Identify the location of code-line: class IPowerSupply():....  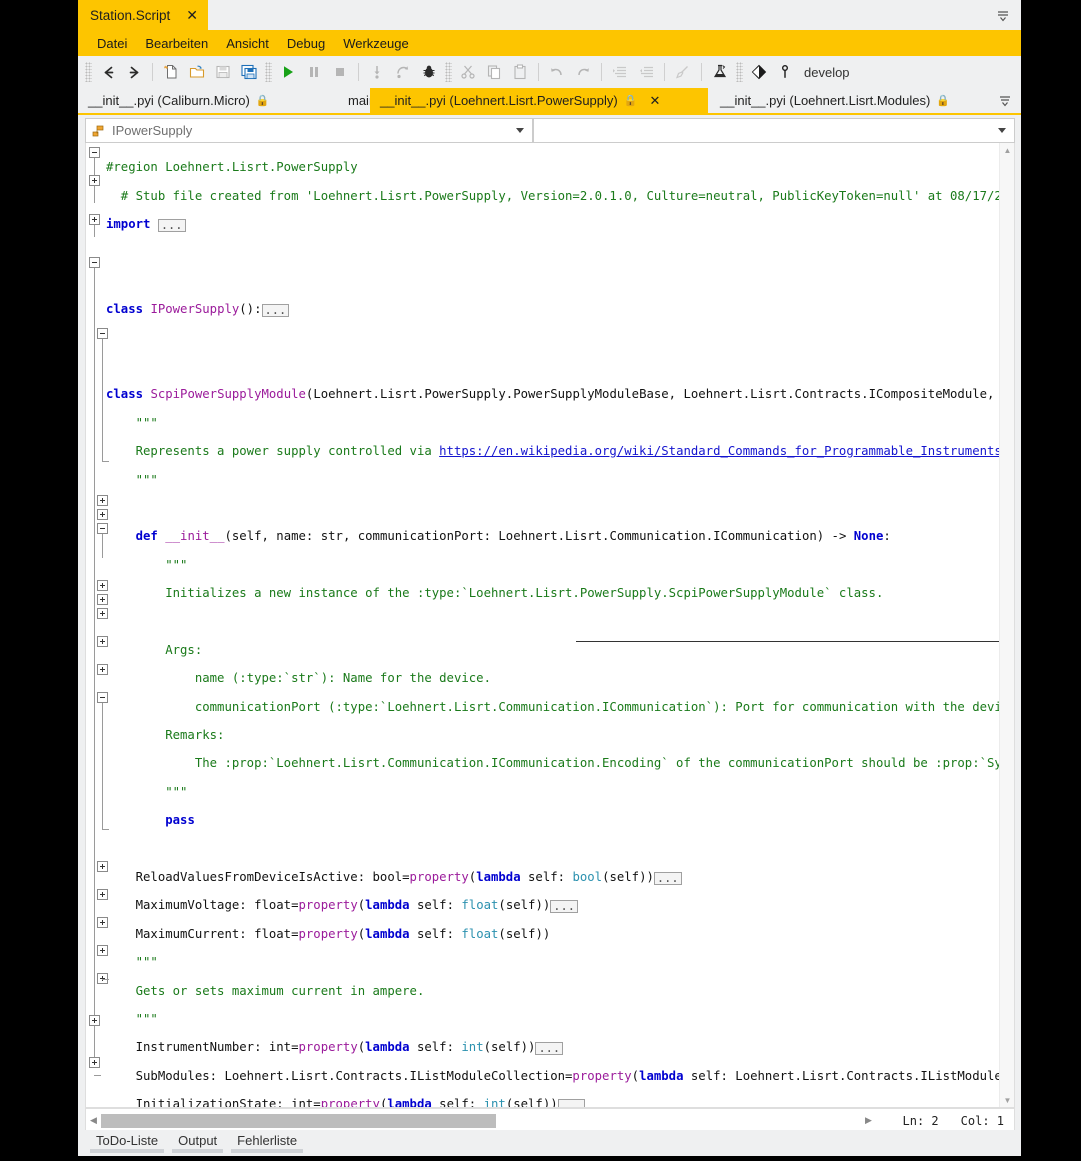
(550, 310).